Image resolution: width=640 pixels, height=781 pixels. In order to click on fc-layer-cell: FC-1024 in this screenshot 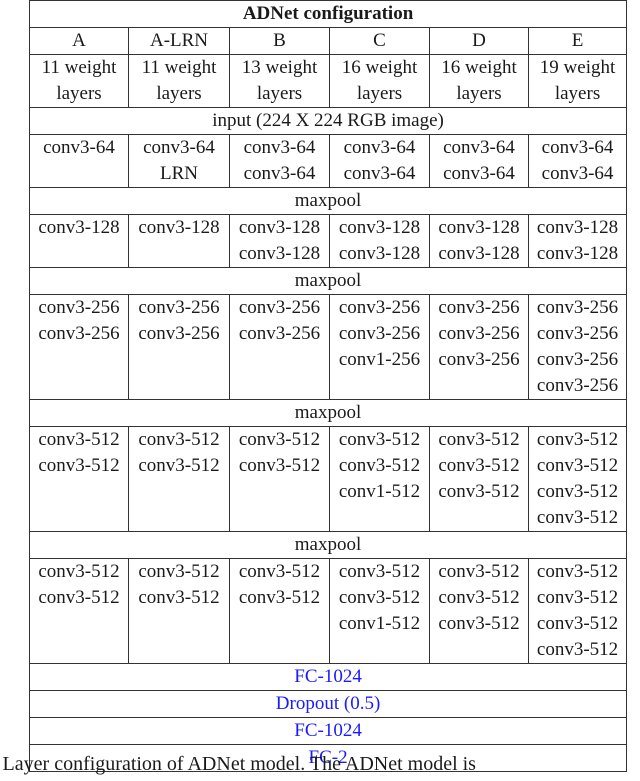, I will do `click(328, 677)`.